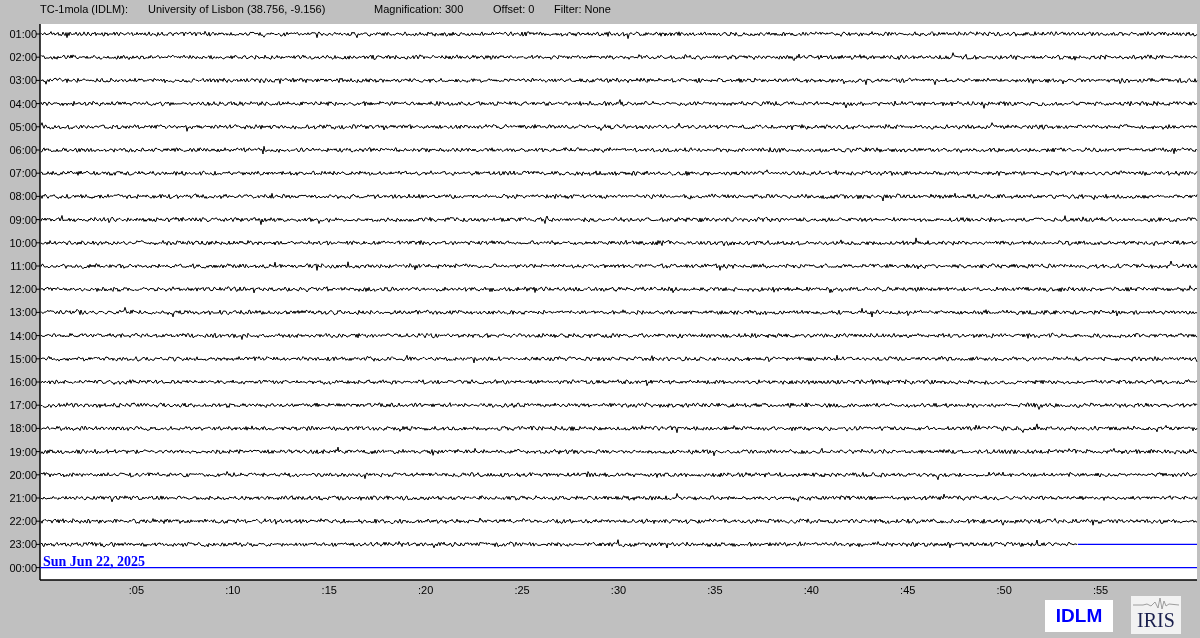  I want to click on minute-label: :30, so click(618, 590).